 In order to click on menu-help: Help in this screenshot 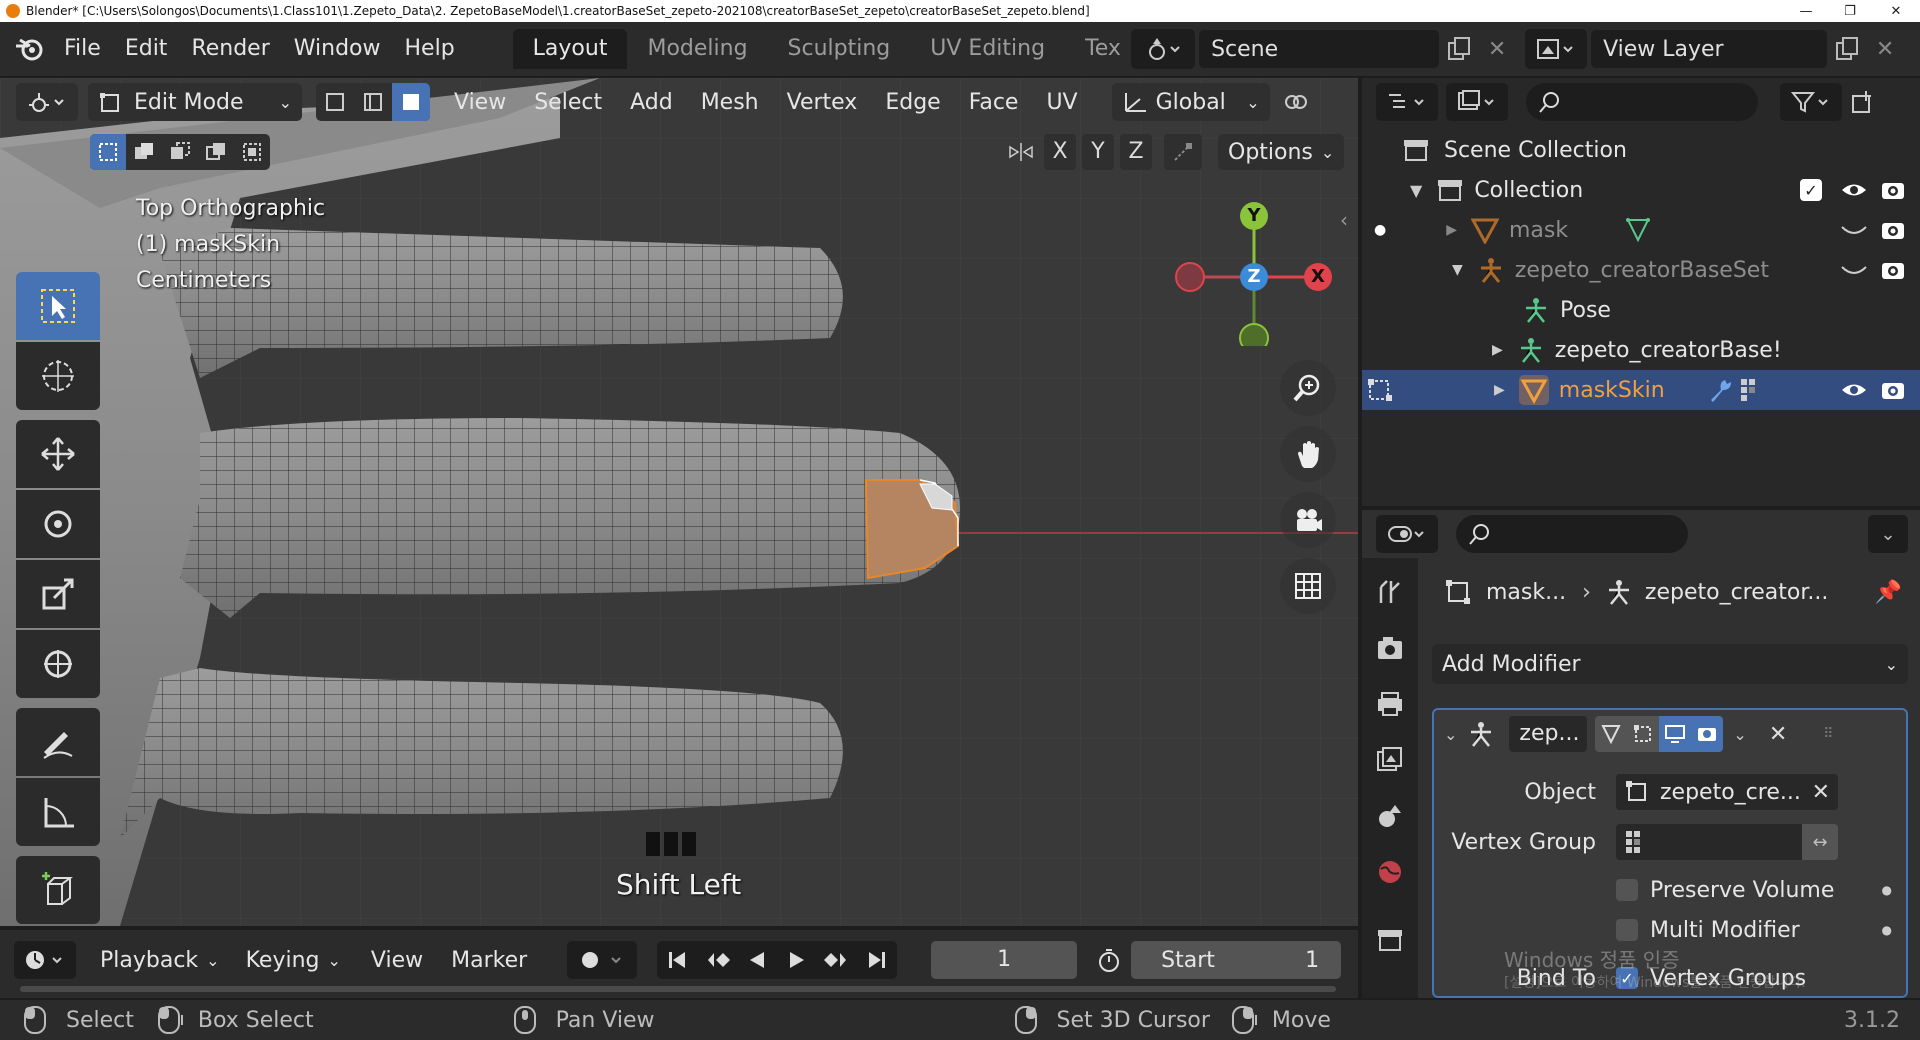, I will do `click(430, 49)`.